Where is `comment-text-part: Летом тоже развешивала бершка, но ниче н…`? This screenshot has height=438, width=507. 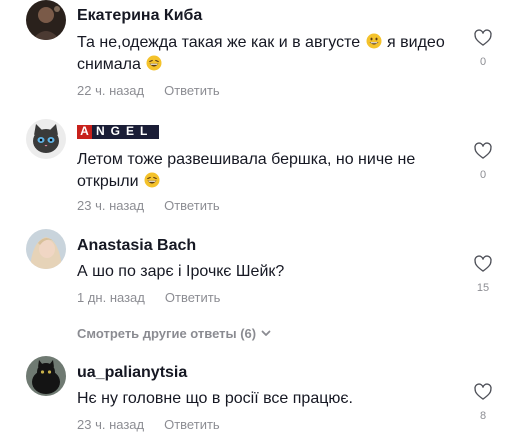
comment-text-part: Летом тоже развешивала бершка, но ниче н… is located at coordinates (246, 170).